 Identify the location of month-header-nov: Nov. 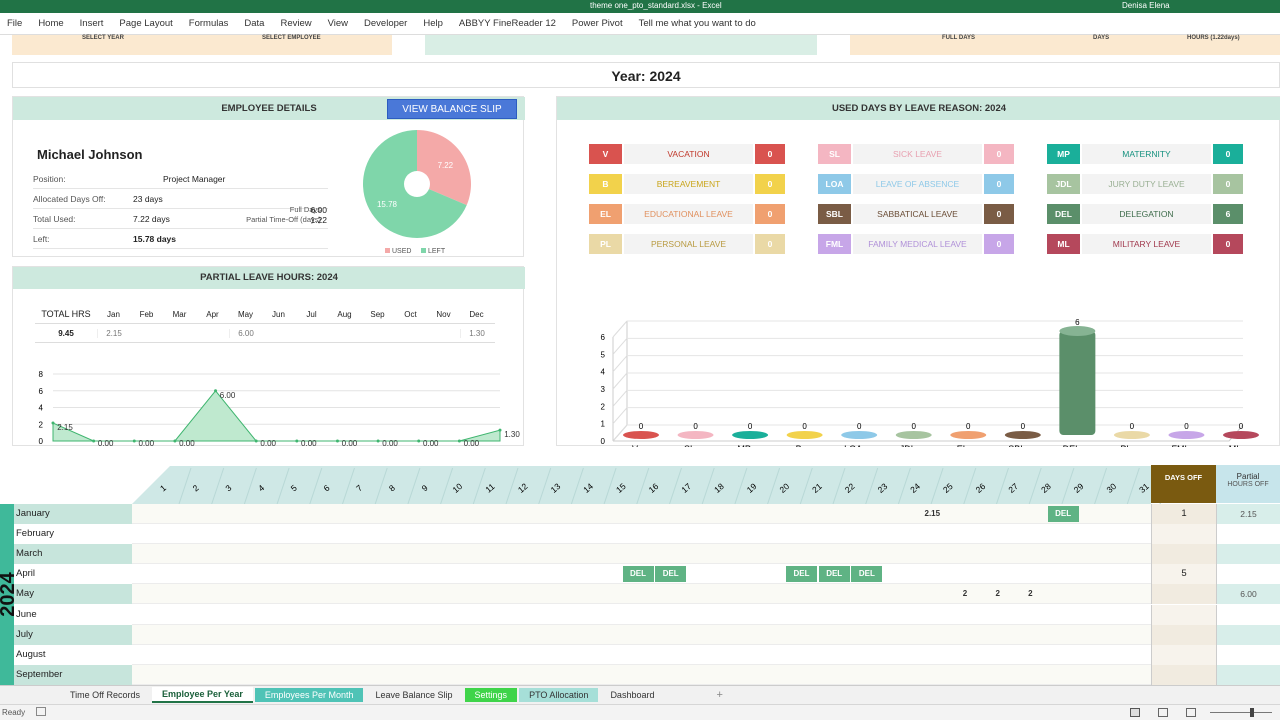
(443, 314).